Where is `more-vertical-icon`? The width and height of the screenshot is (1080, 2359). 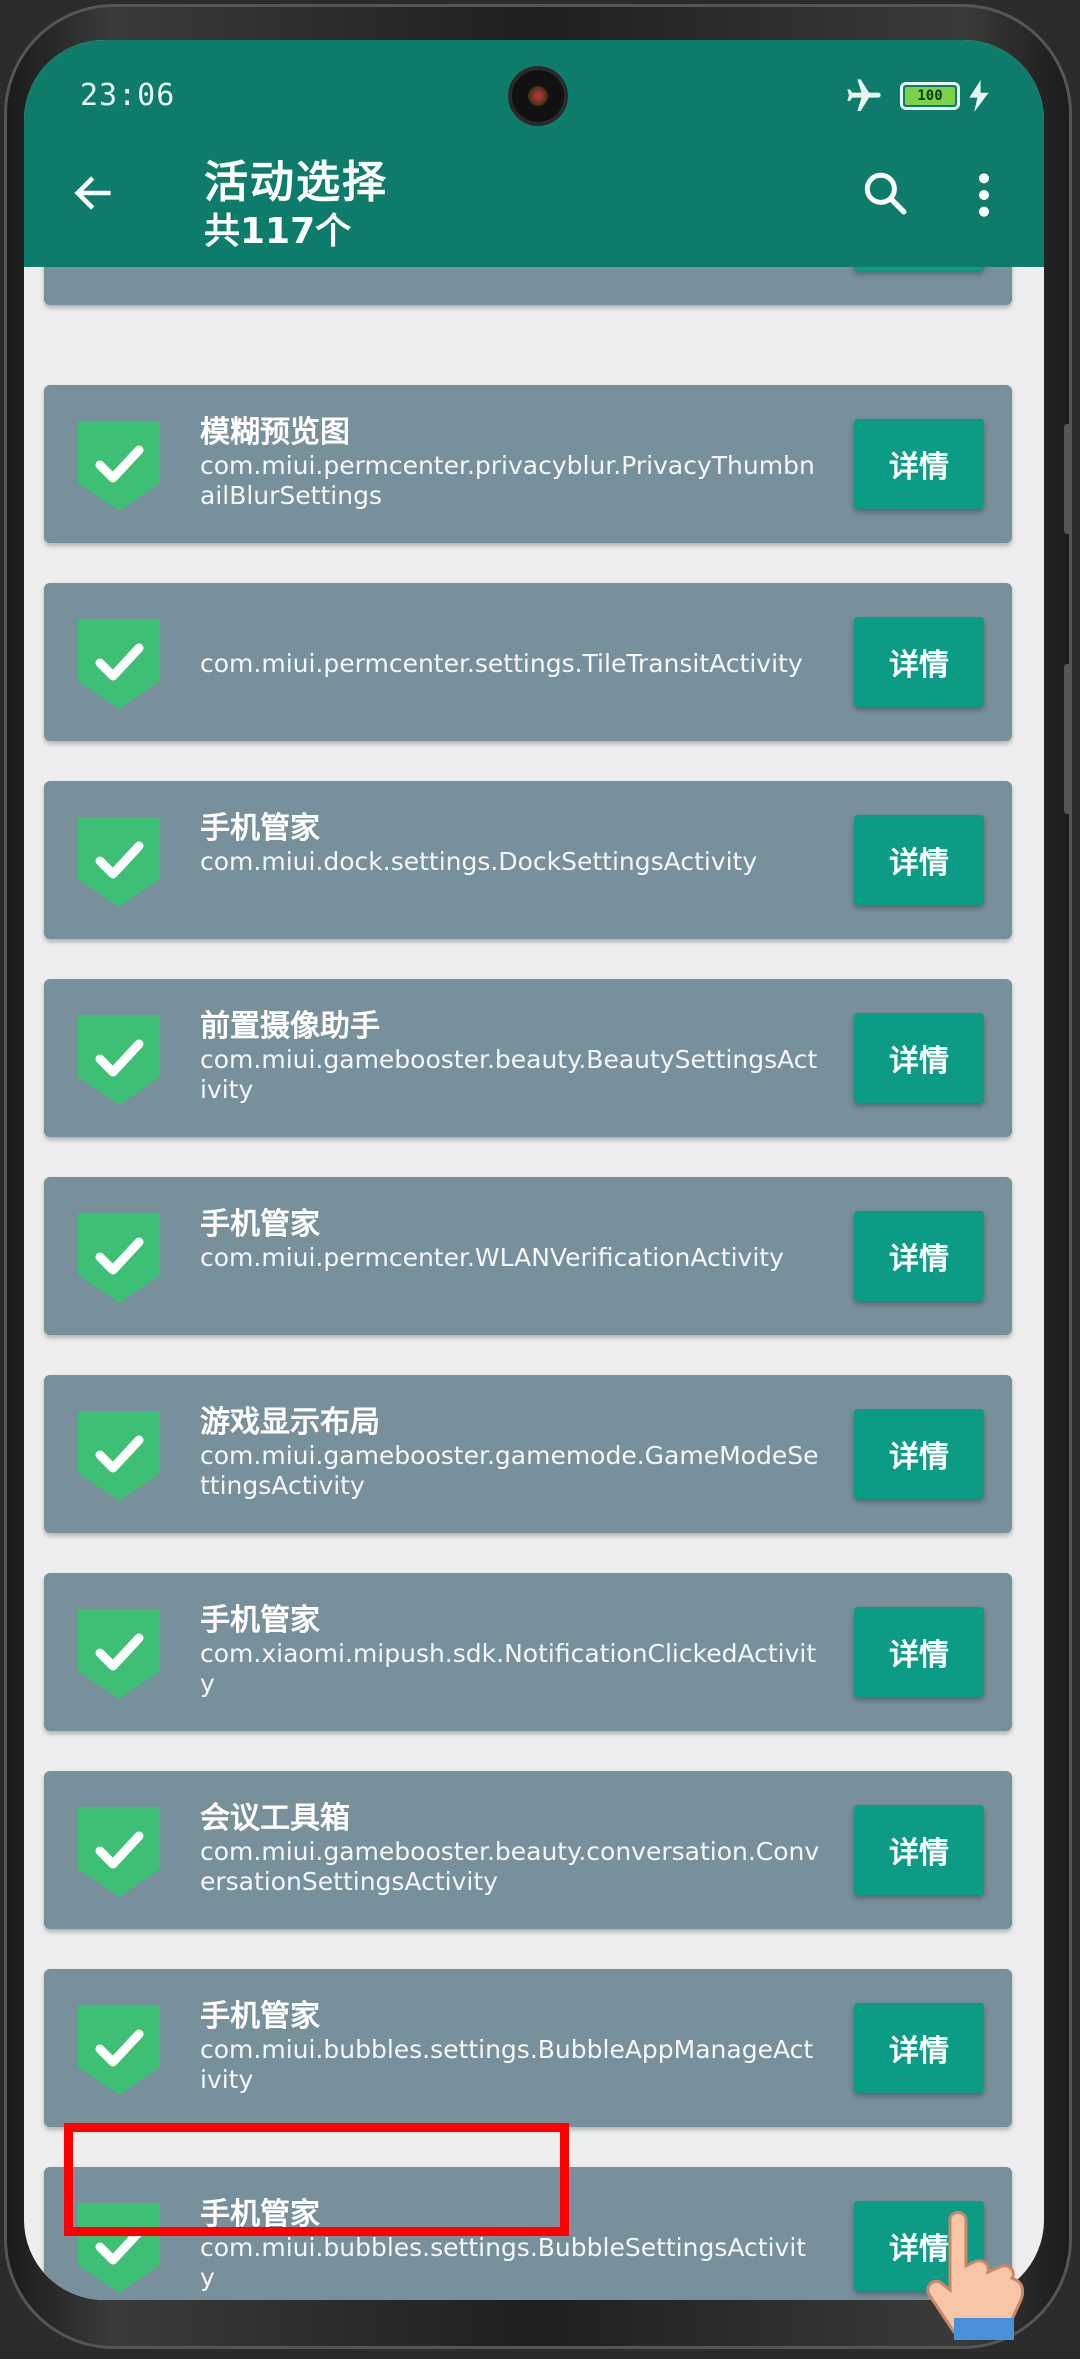 more-vertical-icon is located at coordinates (984, 195).